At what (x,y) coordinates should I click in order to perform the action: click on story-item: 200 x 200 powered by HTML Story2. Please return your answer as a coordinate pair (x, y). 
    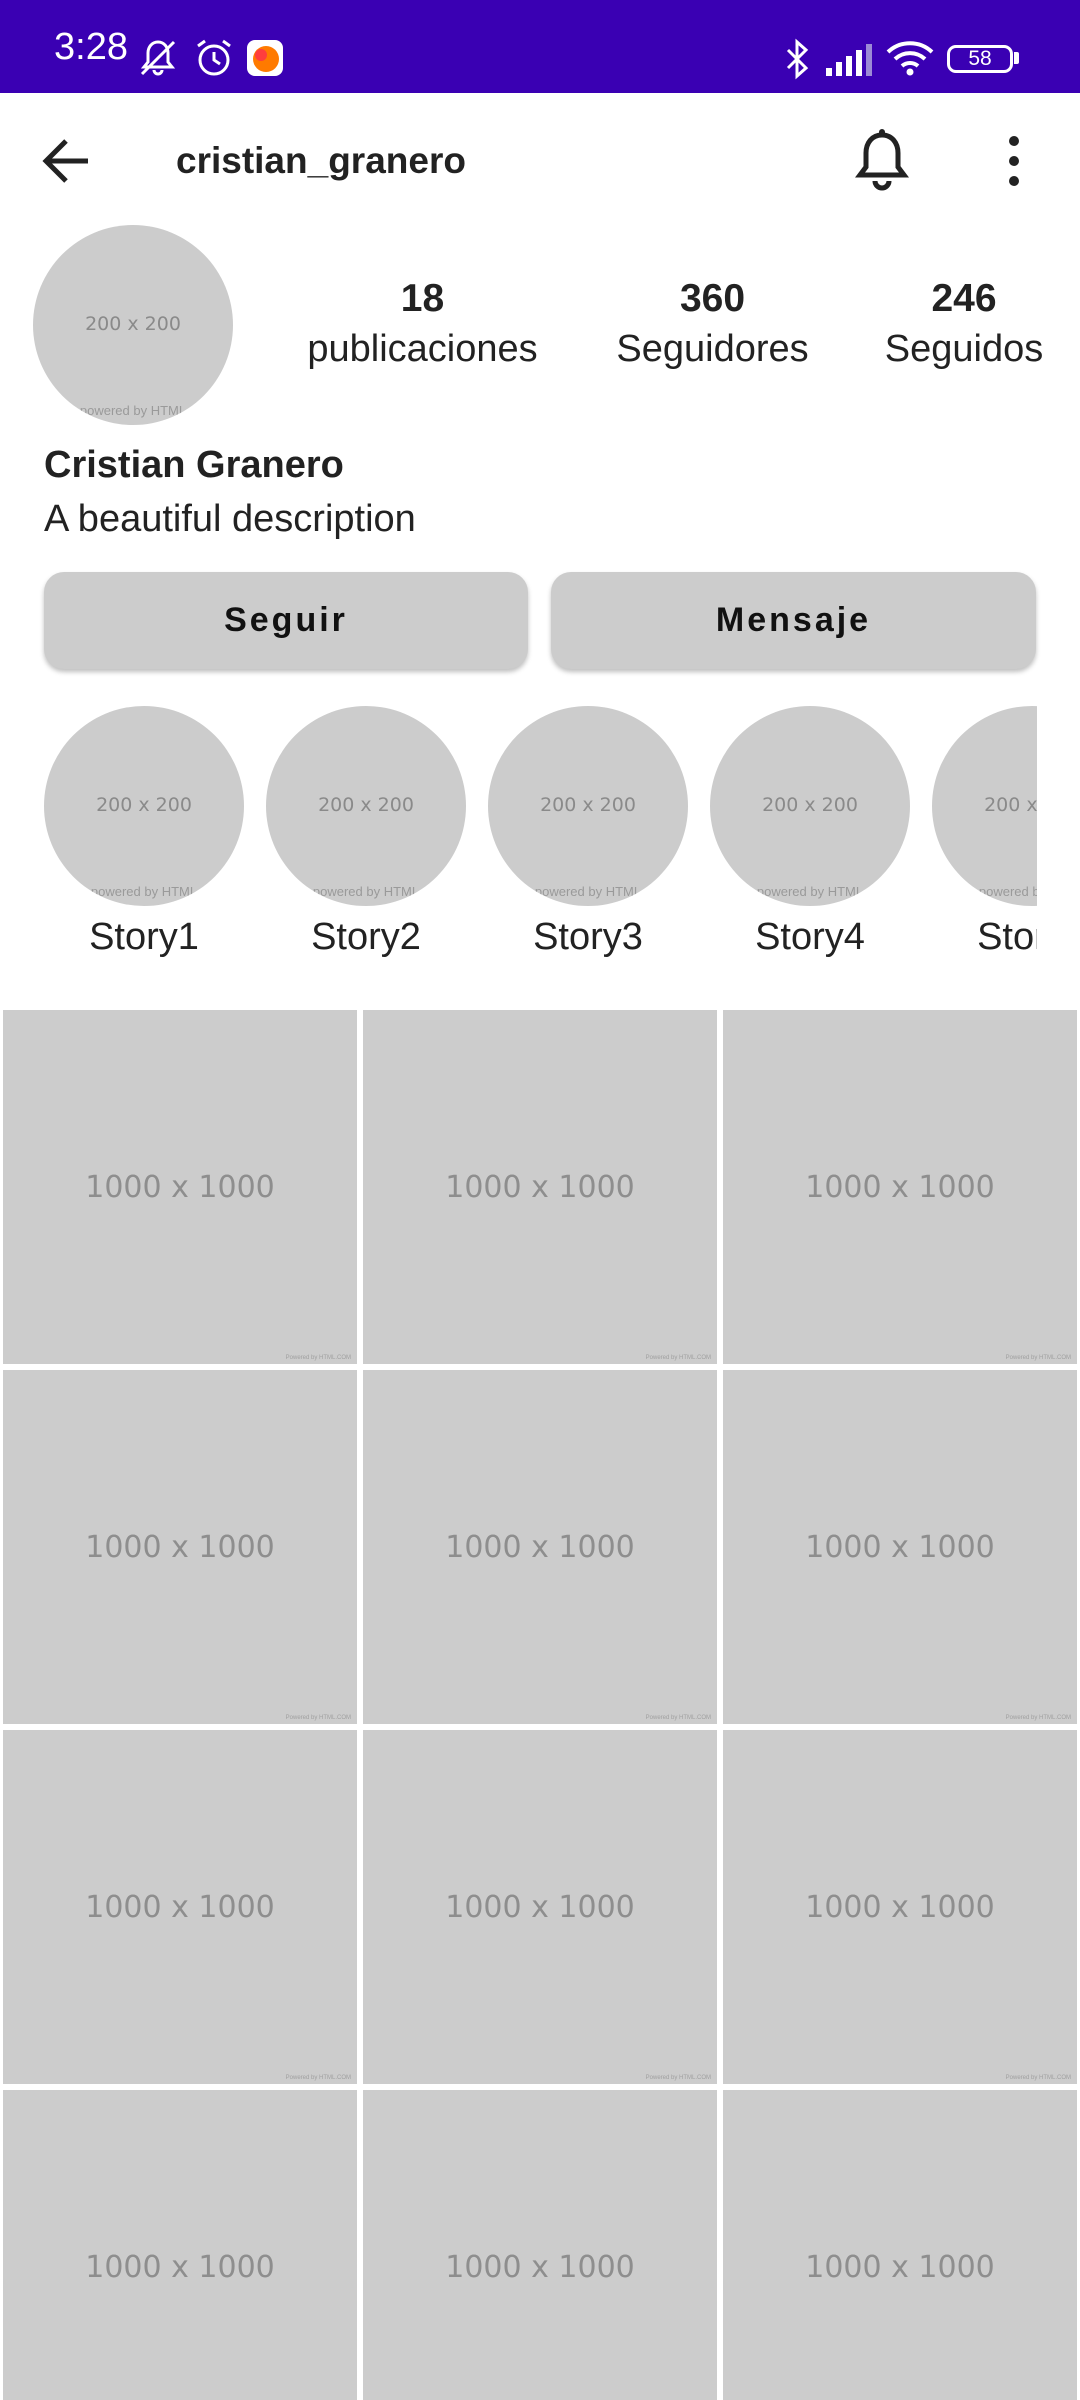
    Looking at the image, I should click on (366, 834).